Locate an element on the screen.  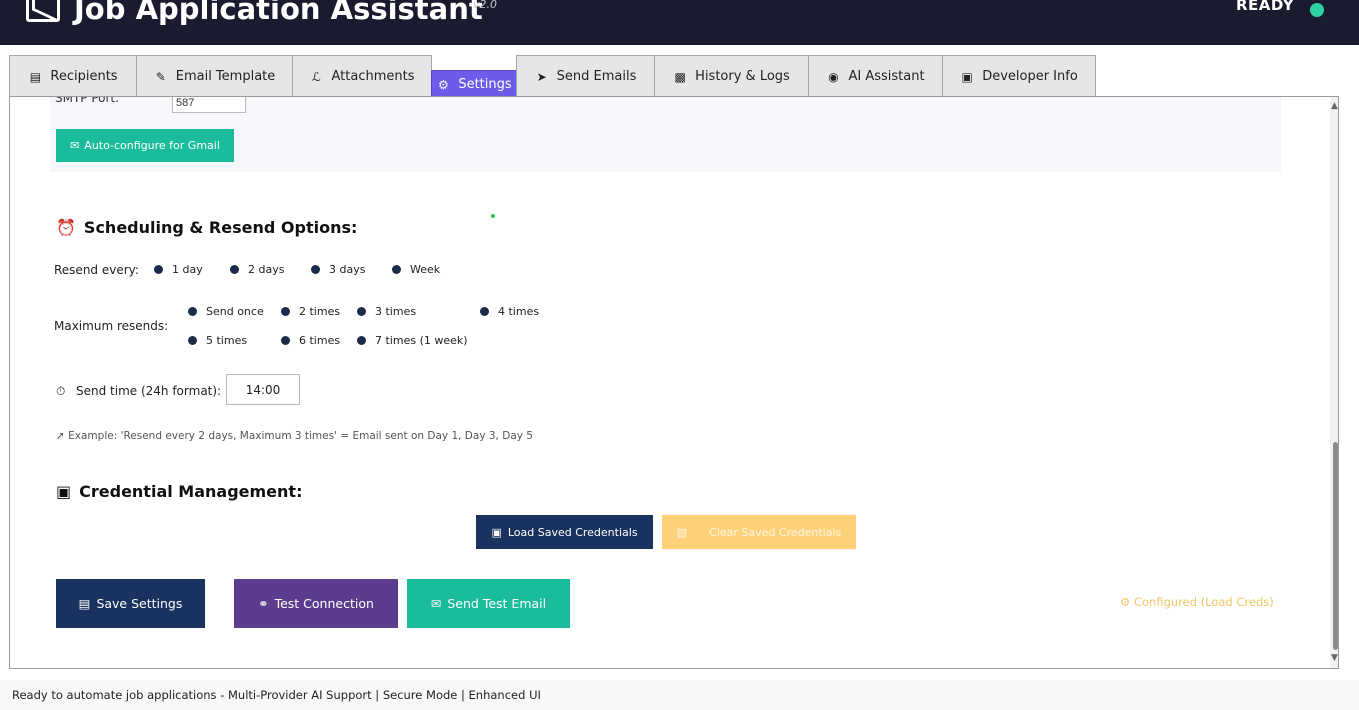
max-option-3-times: 3 times is located at coordinates (386, 311).